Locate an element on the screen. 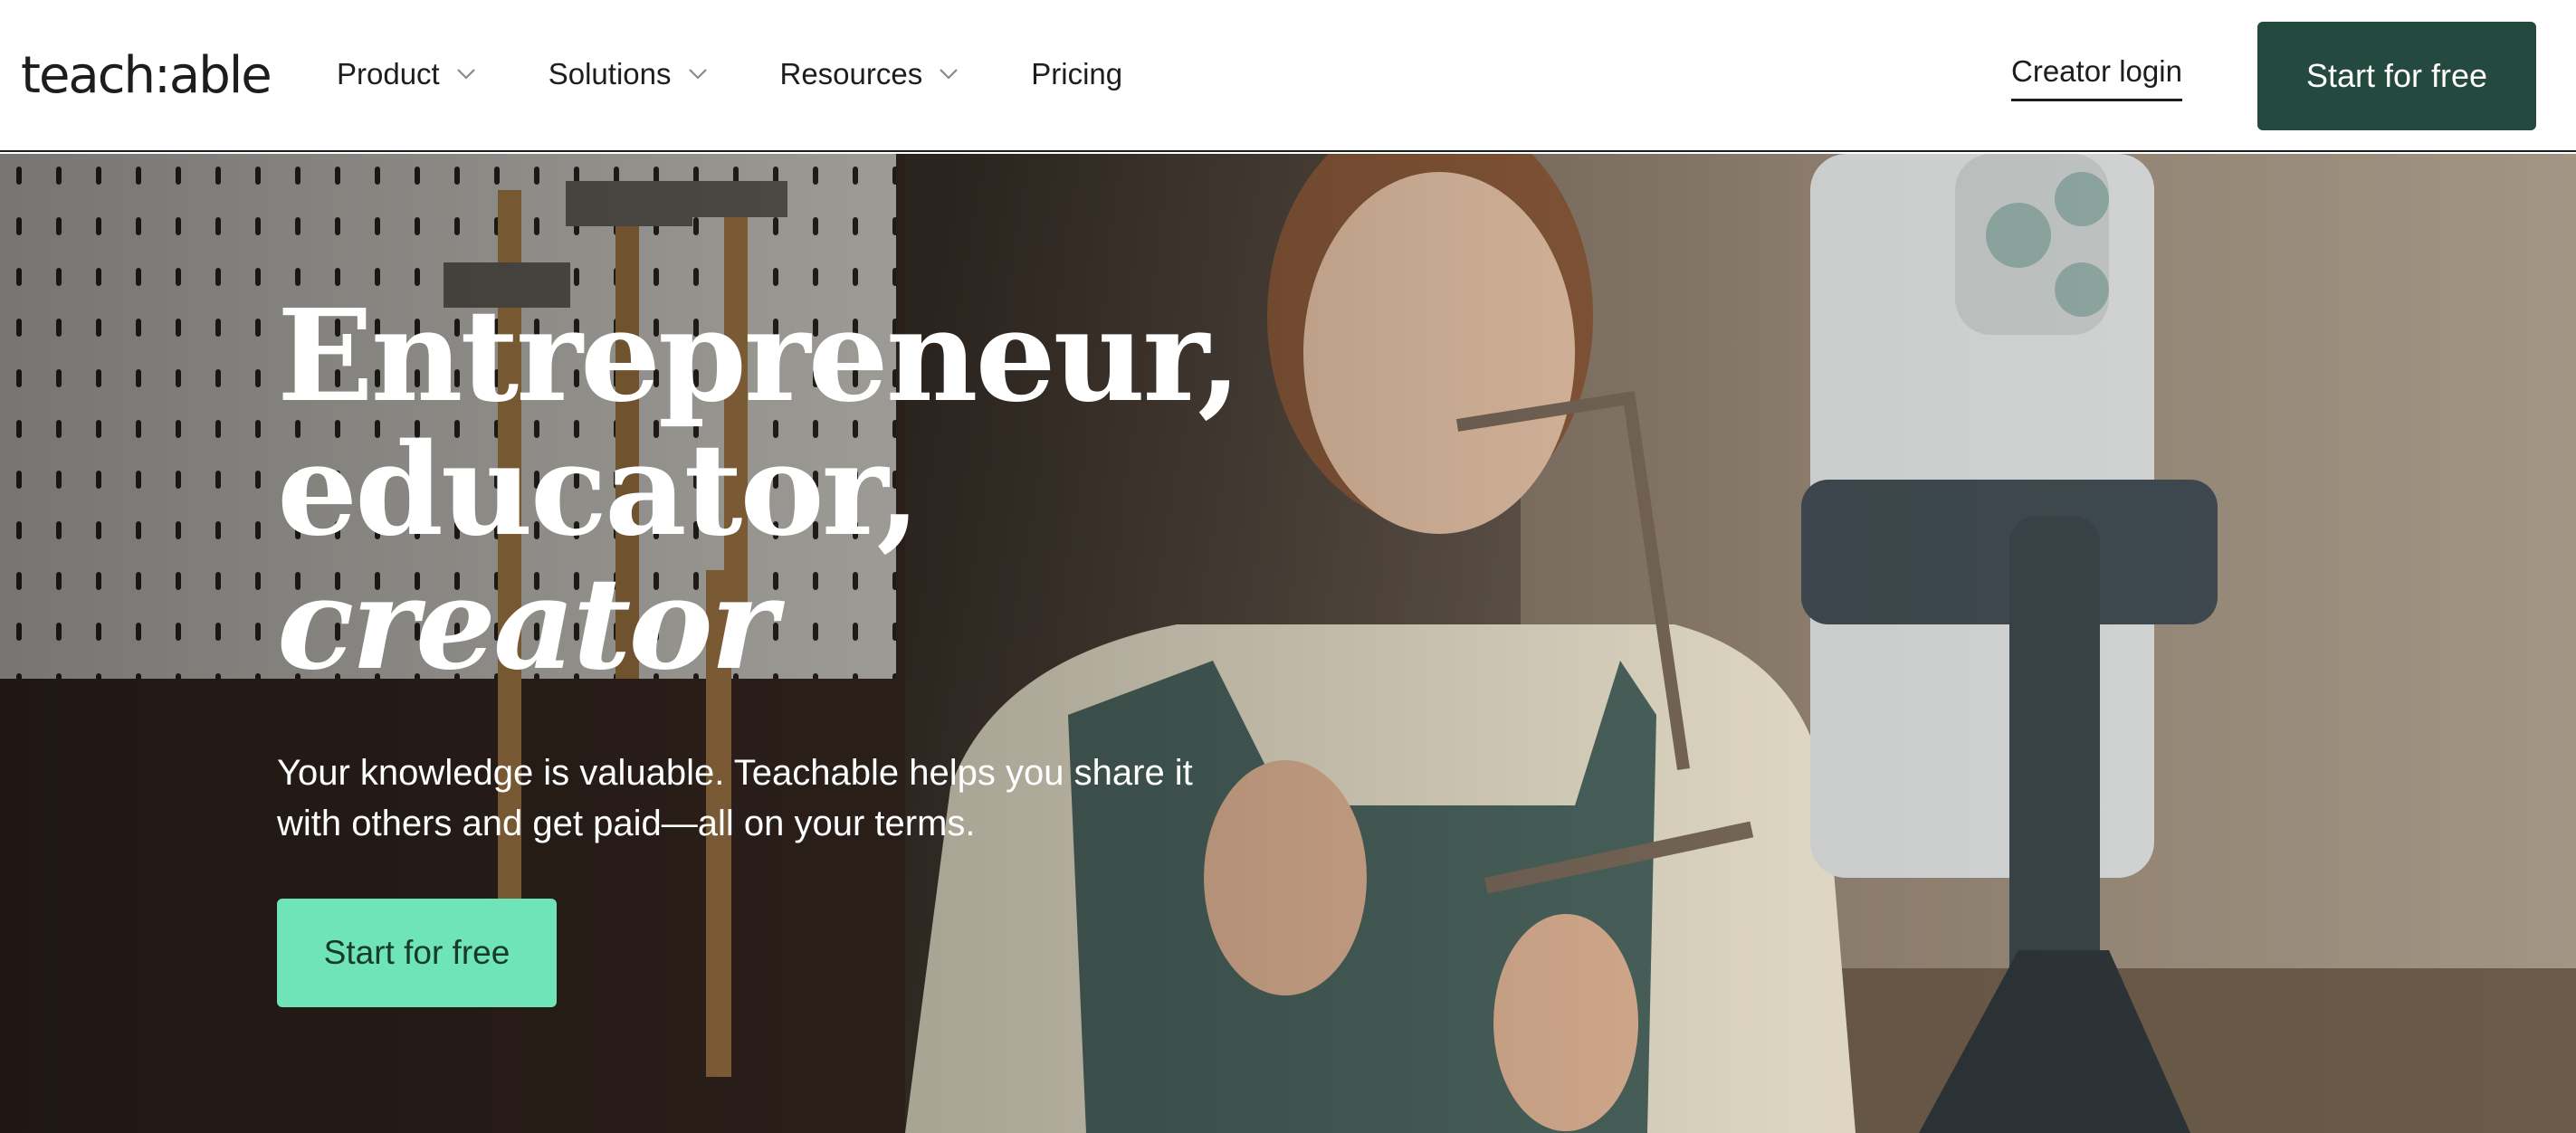 The image size is (2576, 1133). teachable-logo: teach:able is located at coordinates (146, 76).